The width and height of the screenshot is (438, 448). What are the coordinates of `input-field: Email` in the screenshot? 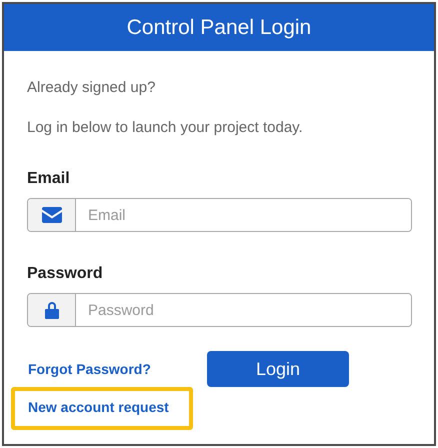 It's located at (219, 215).